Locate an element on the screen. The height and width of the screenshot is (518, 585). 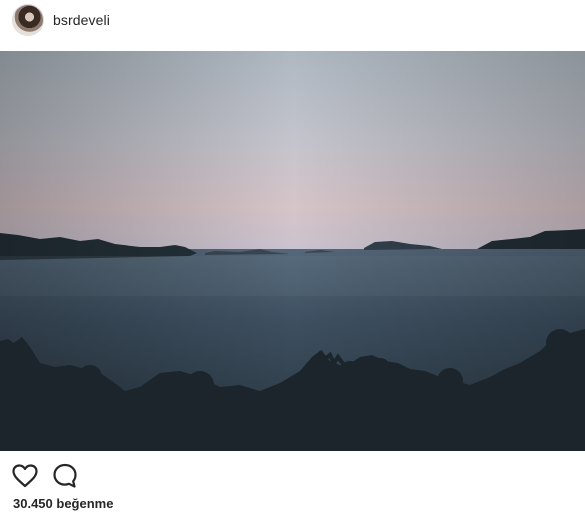
profile-avatar is located at coordinates (28, 20).